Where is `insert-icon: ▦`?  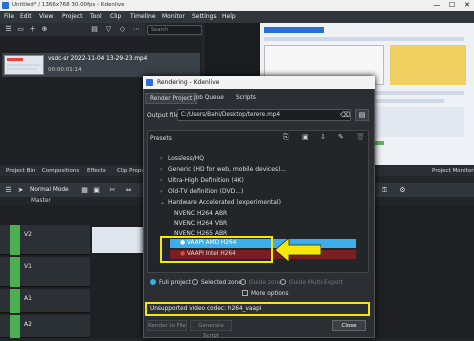 insert-icon: ▦ is located at coordinates (84, 190).